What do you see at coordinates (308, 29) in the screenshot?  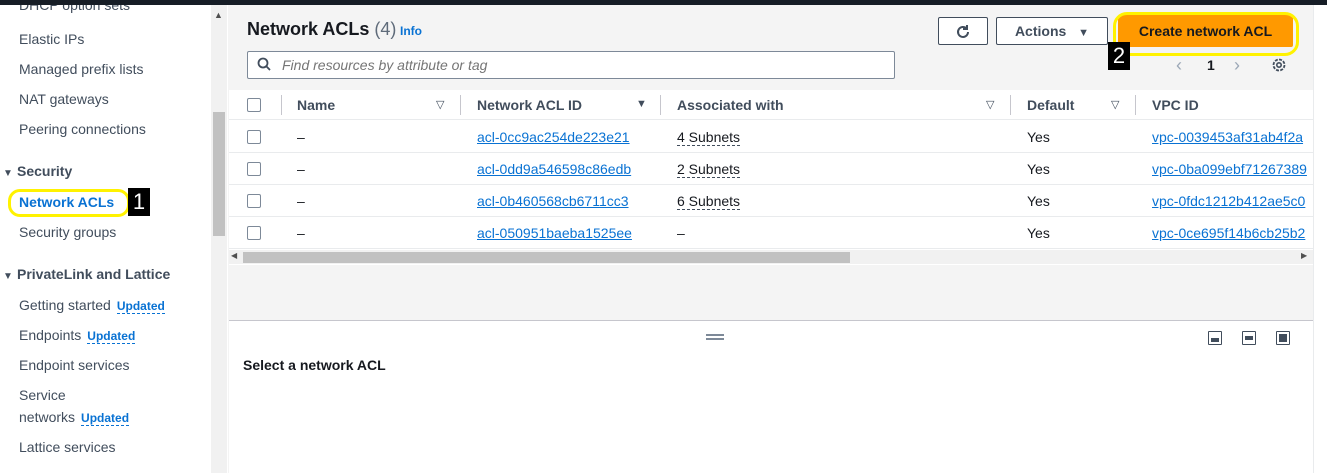 I see `page-title-text: Network ACLs` at bounding box center [308, 29].